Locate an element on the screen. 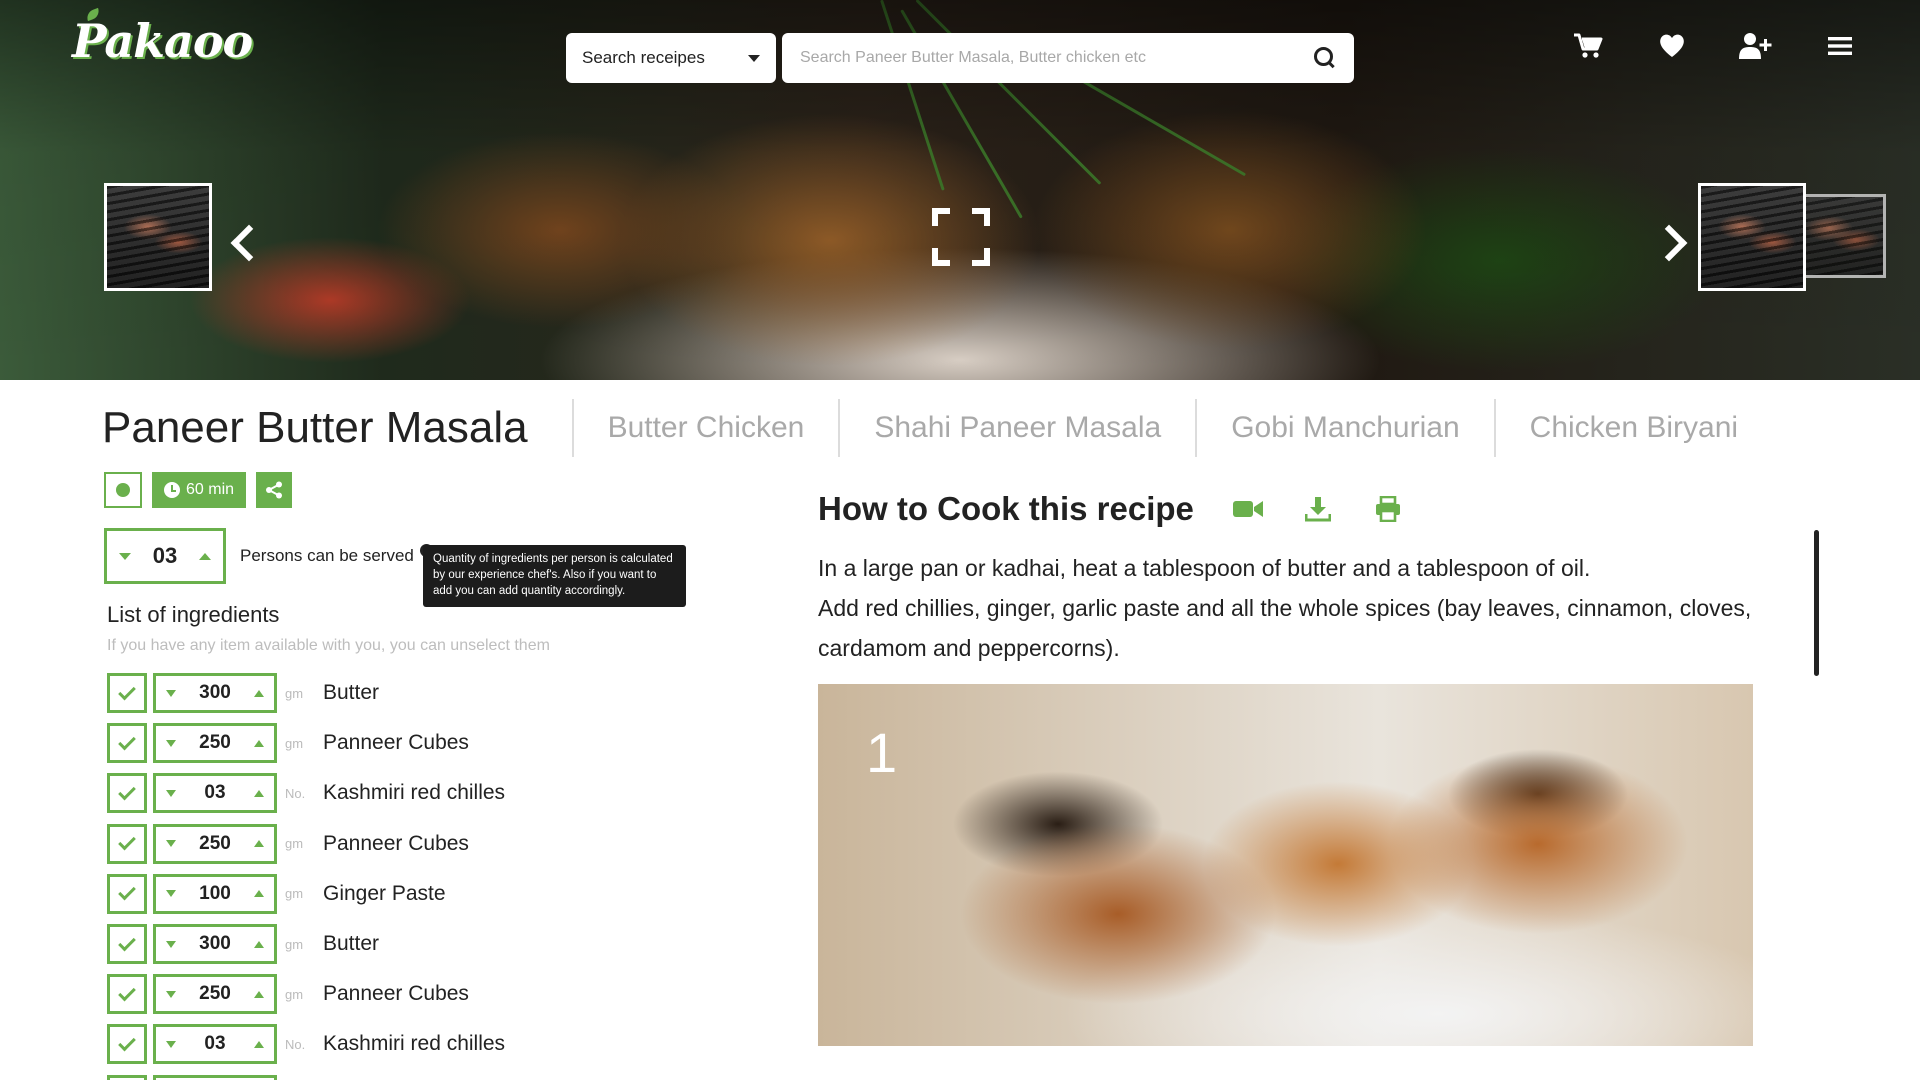 The width and height of the screenshot is (1920, 1080). list-item: 03 No. Kashmiri red chilles is located at coordinates (407, 793).